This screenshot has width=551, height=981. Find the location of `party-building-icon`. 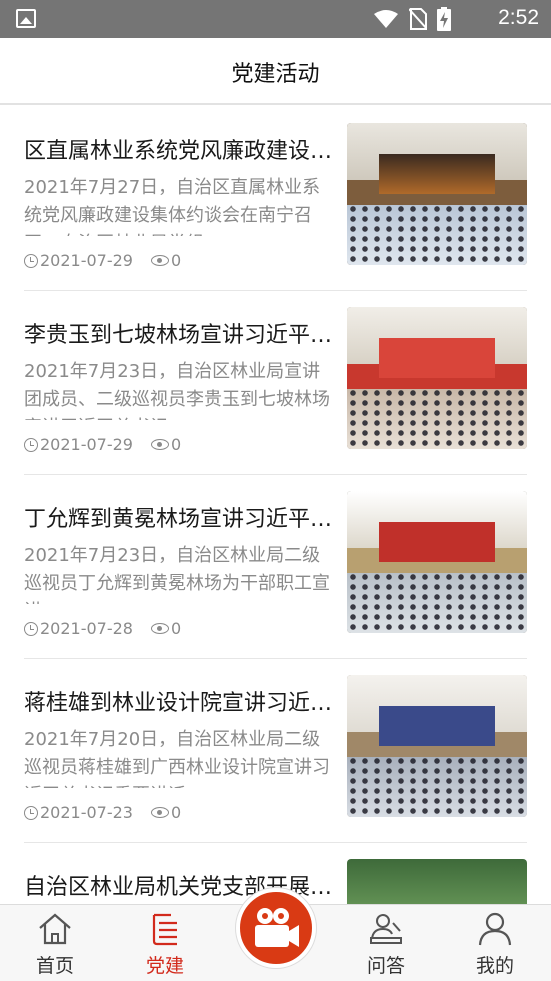

party-building-icon is located at coordinates (164, 929).